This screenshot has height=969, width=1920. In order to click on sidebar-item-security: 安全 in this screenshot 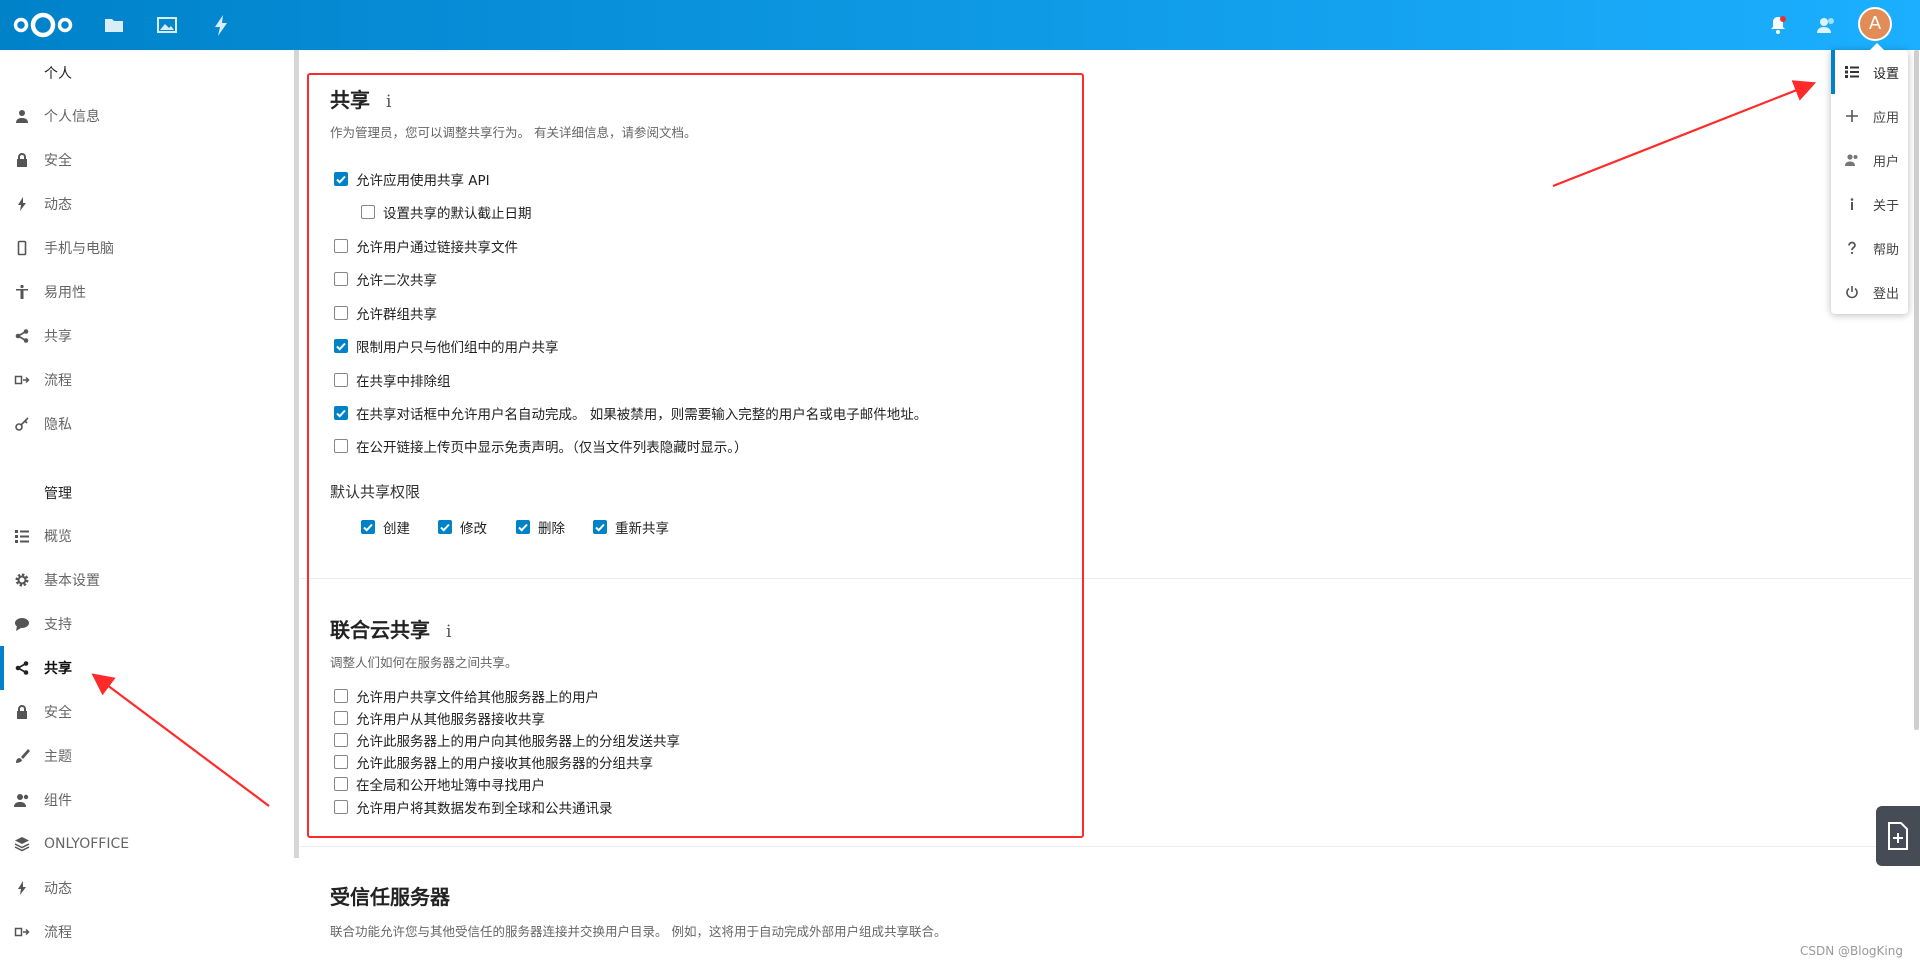, I will do `click(145, 160)`.